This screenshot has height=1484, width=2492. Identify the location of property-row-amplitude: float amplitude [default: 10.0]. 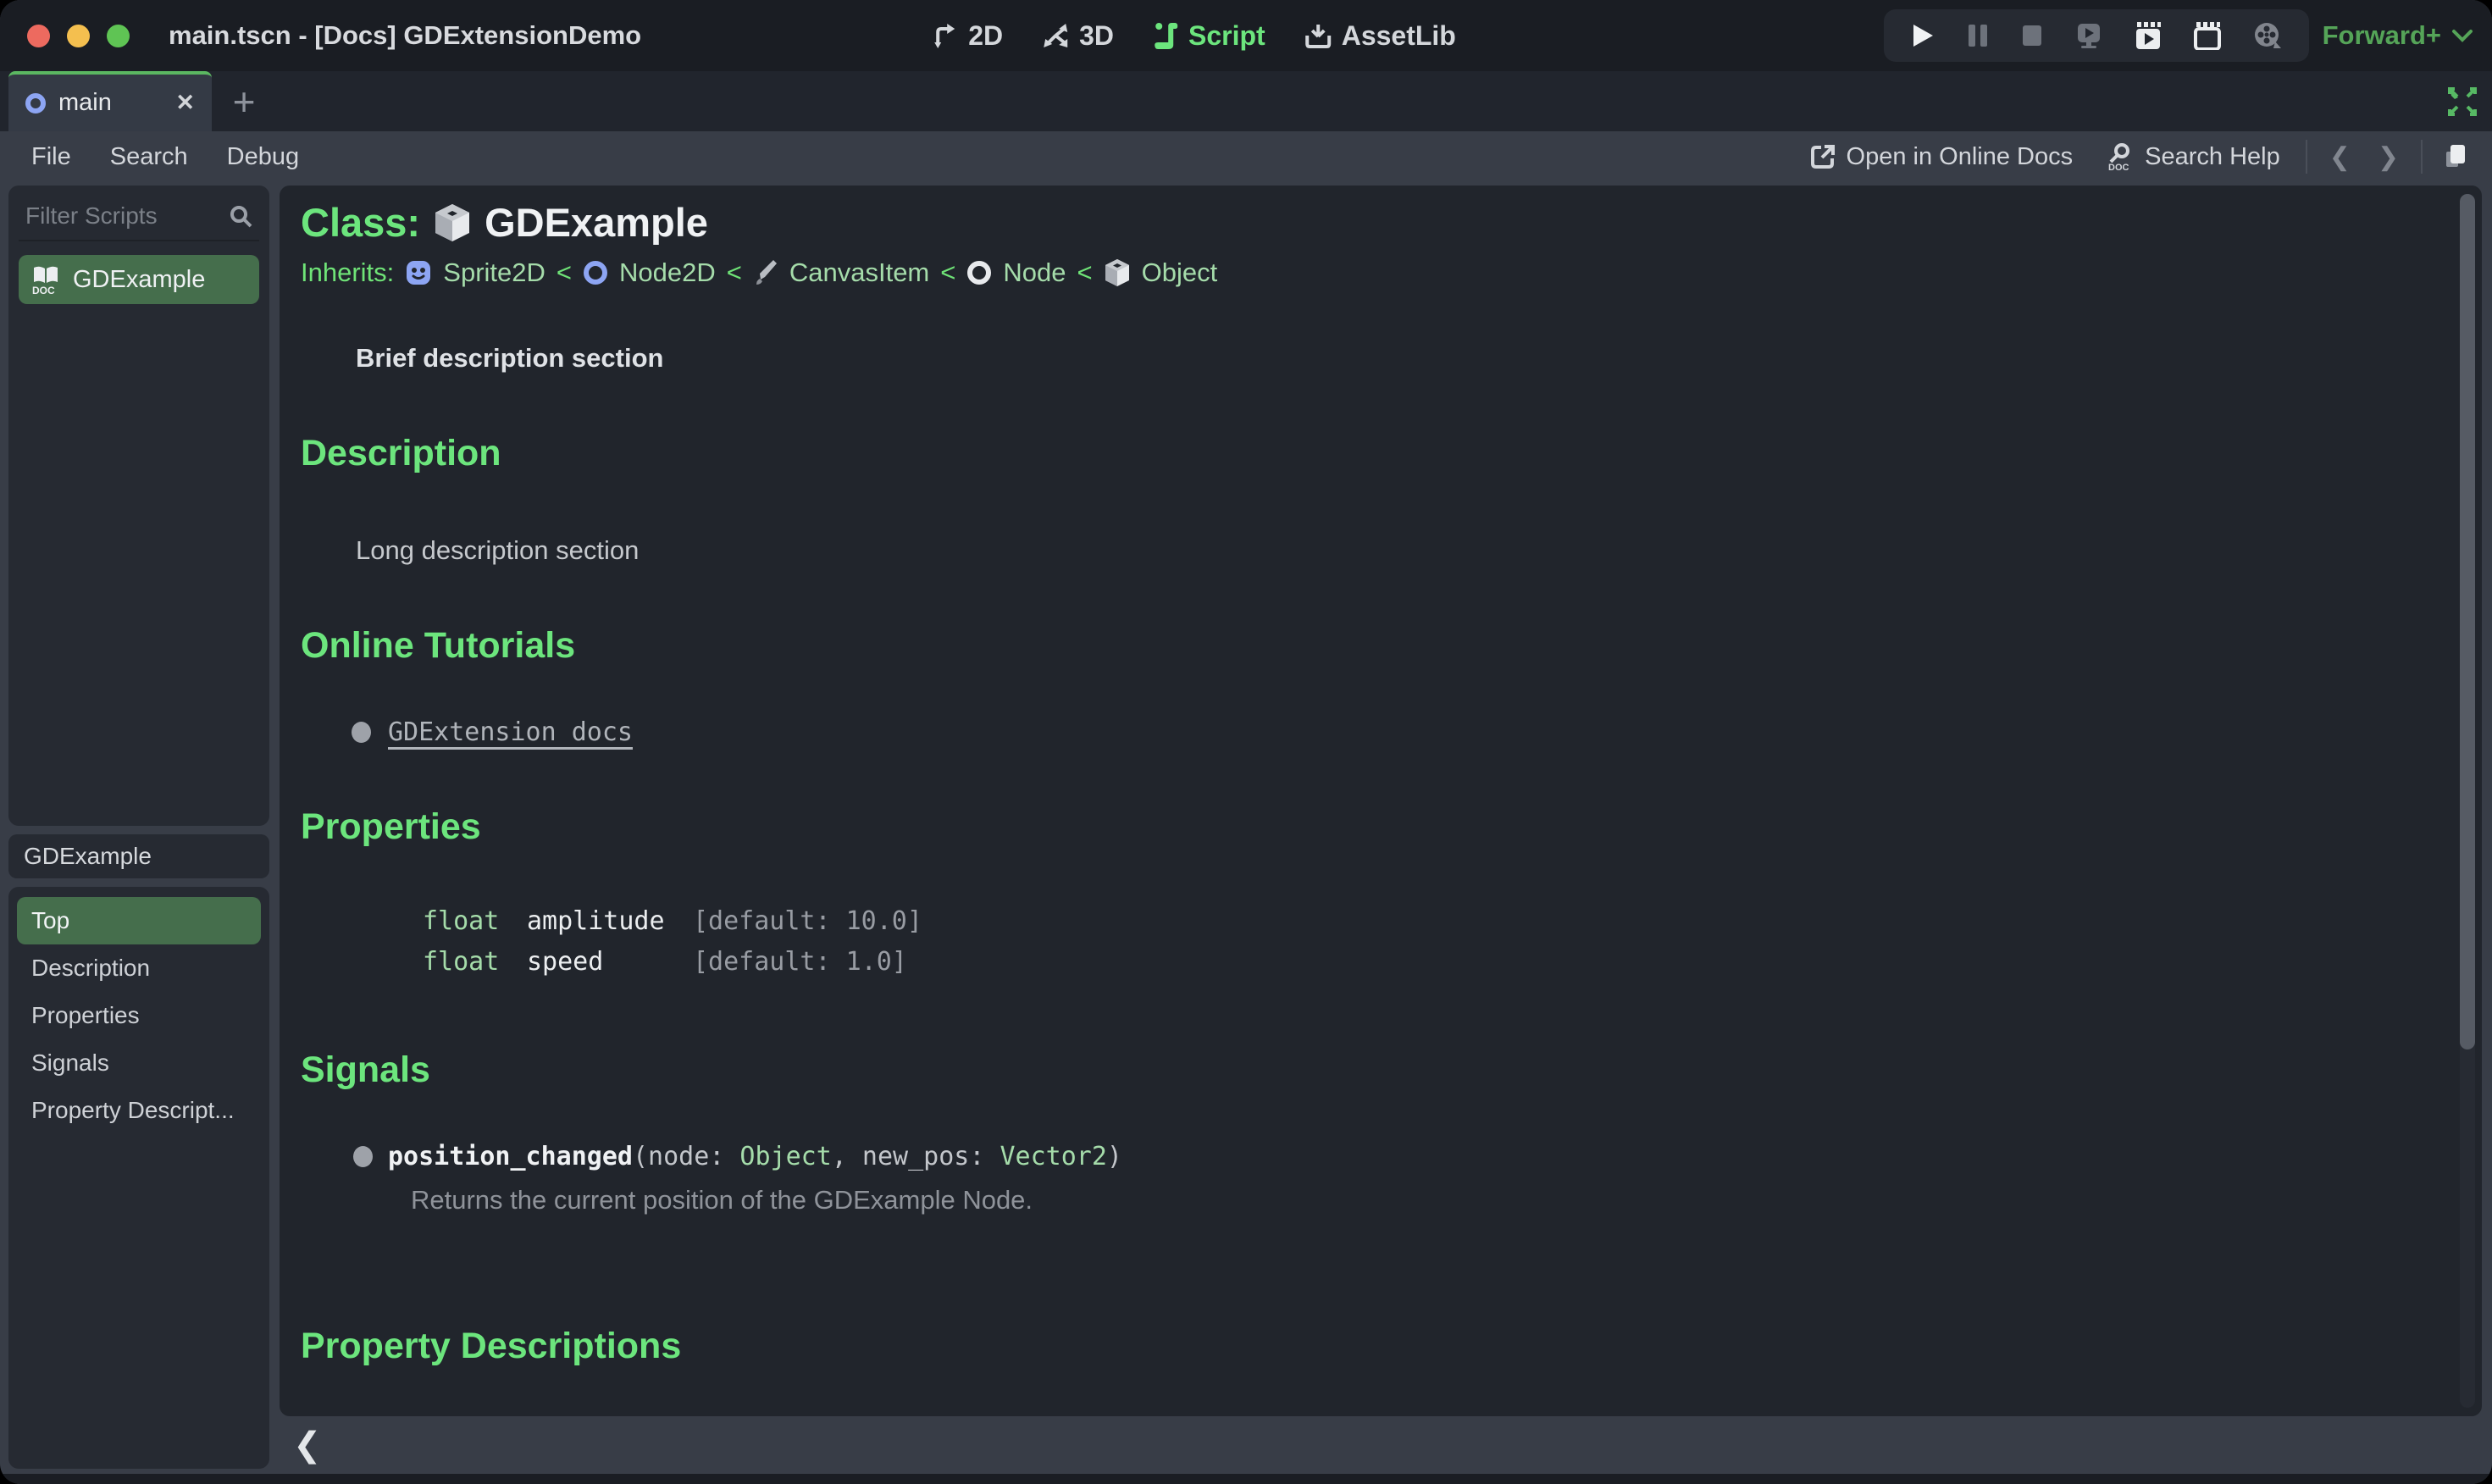
(1423, 920).